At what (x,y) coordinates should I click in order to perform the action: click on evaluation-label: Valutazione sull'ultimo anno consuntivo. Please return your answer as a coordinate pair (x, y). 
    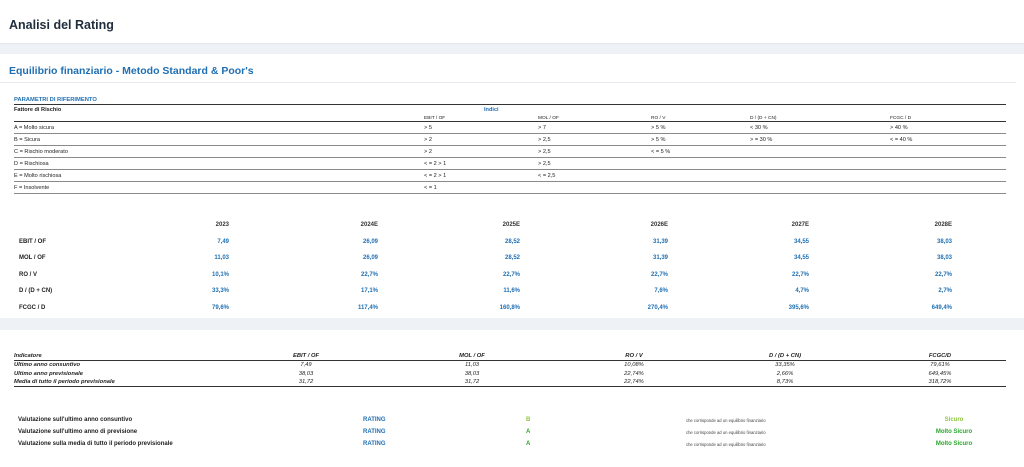
    Looking at the image, I should click on (75, 420).